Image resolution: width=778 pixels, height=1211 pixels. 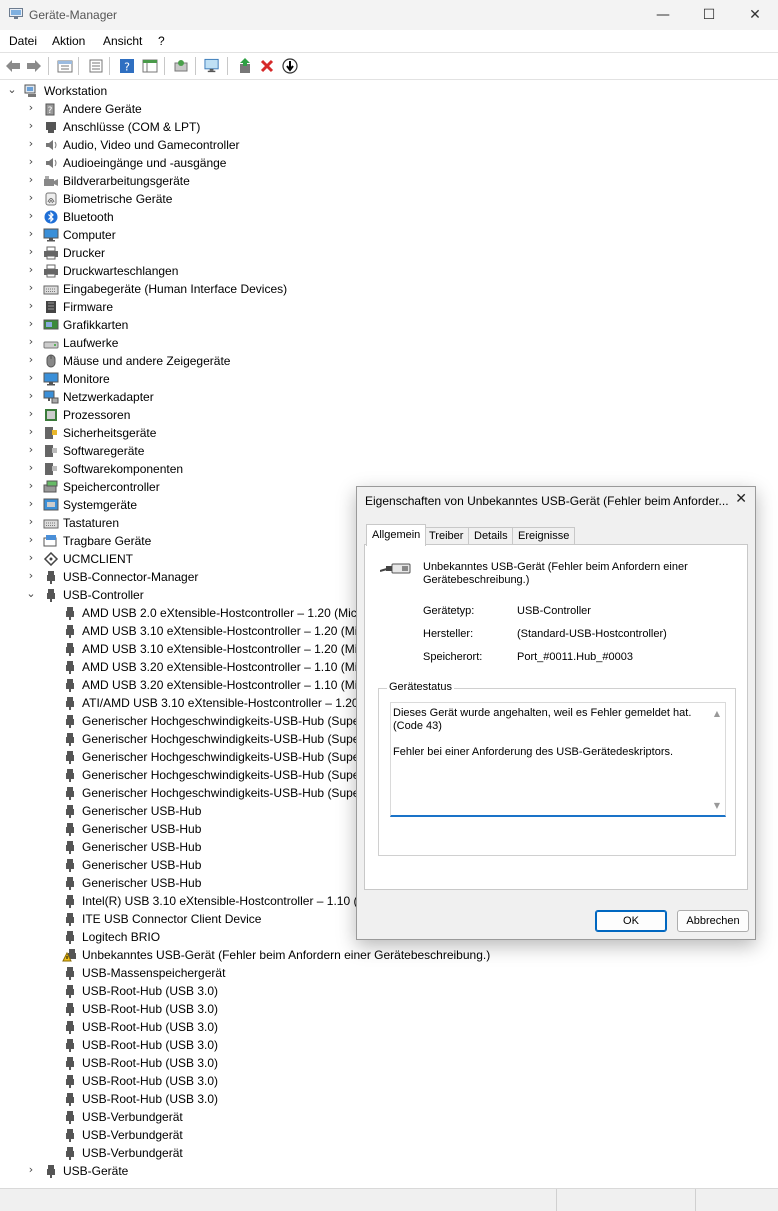 What do you see at coordinates (389, 199) in the screenshot?
I see `tree-category: › Biometrische Geräte` at bounding box center [389, 199].